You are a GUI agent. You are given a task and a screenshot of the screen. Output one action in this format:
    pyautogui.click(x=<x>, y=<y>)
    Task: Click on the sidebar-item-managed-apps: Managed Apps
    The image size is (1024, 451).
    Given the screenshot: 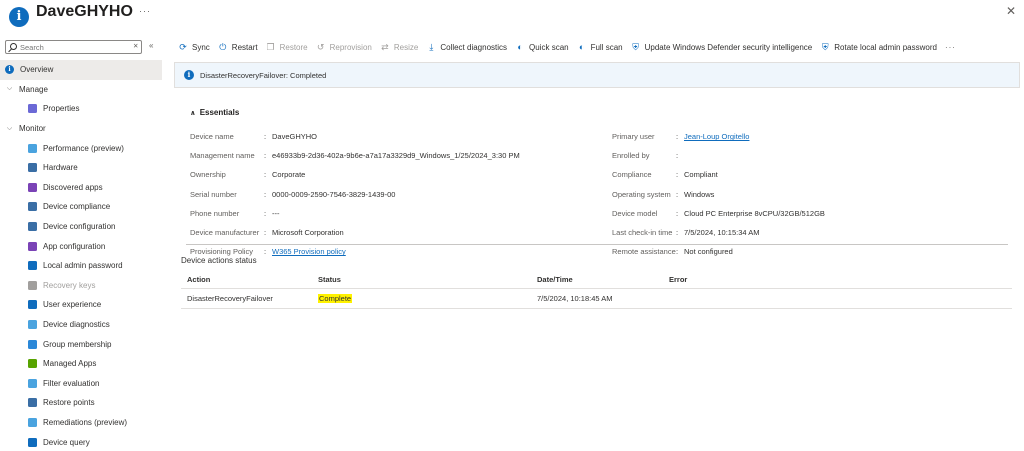 What is the action you would take?
    pyautogui.click(x=81, y=364)
    